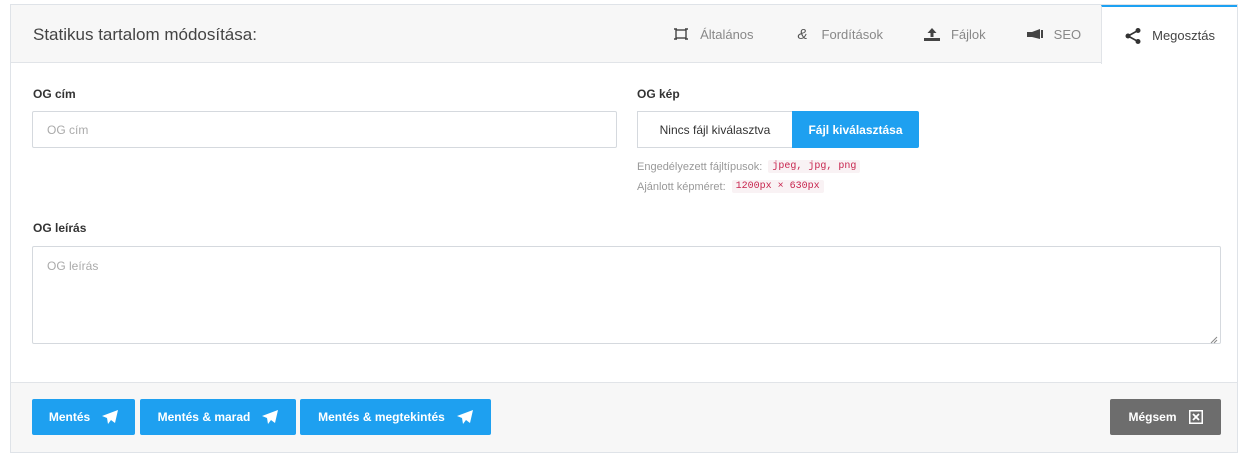 This screenshot has width=1240, height=455. I want to click on og-title-input, so click(324, 129).